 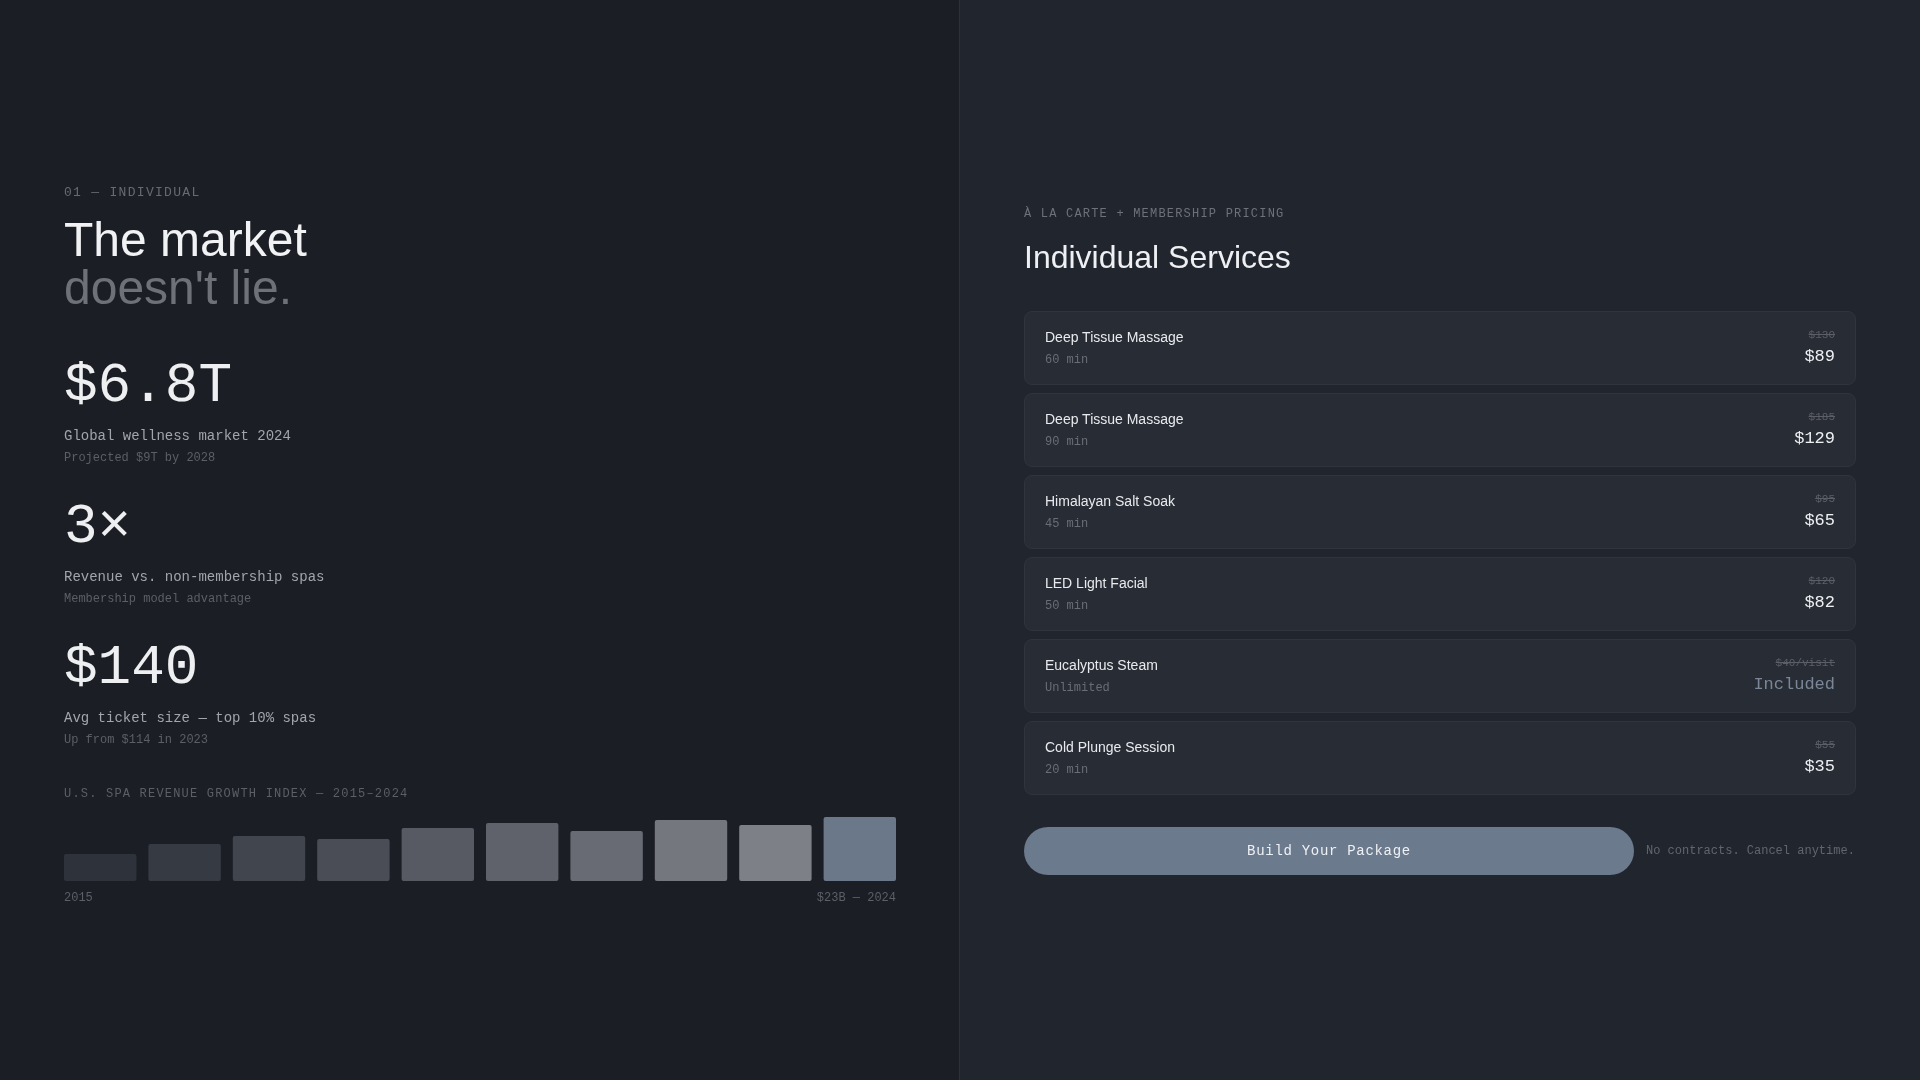 I want to click on service-name: Eucalyptus Steam, so click(x=1101, y=665).